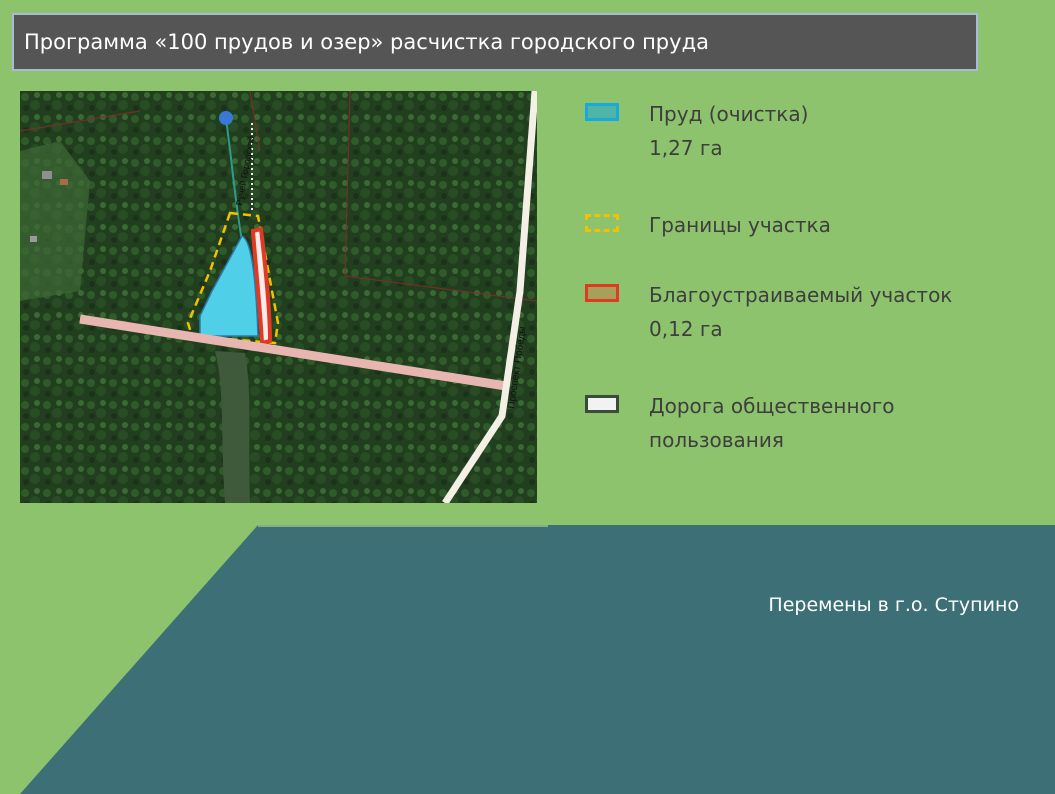  I want to click on legend-label: Границы участка, so click(740, 225).